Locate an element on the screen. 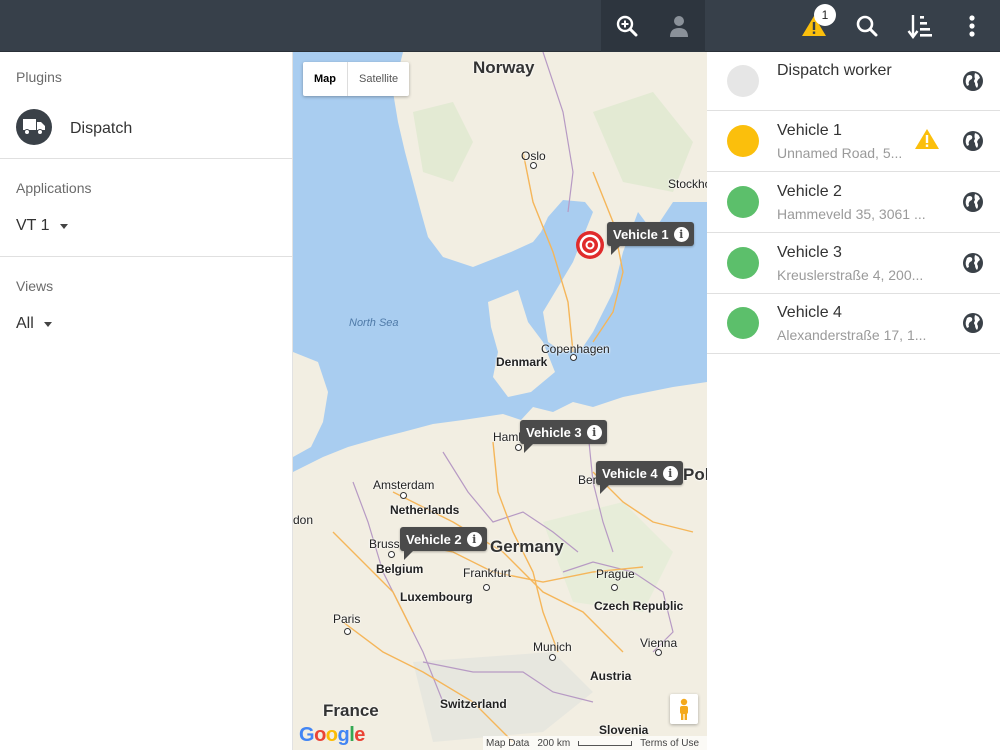 The height and width of the screenshot is (750, 1000). vehicle-name: Dispatch worker is located at coordinates (834, 70).